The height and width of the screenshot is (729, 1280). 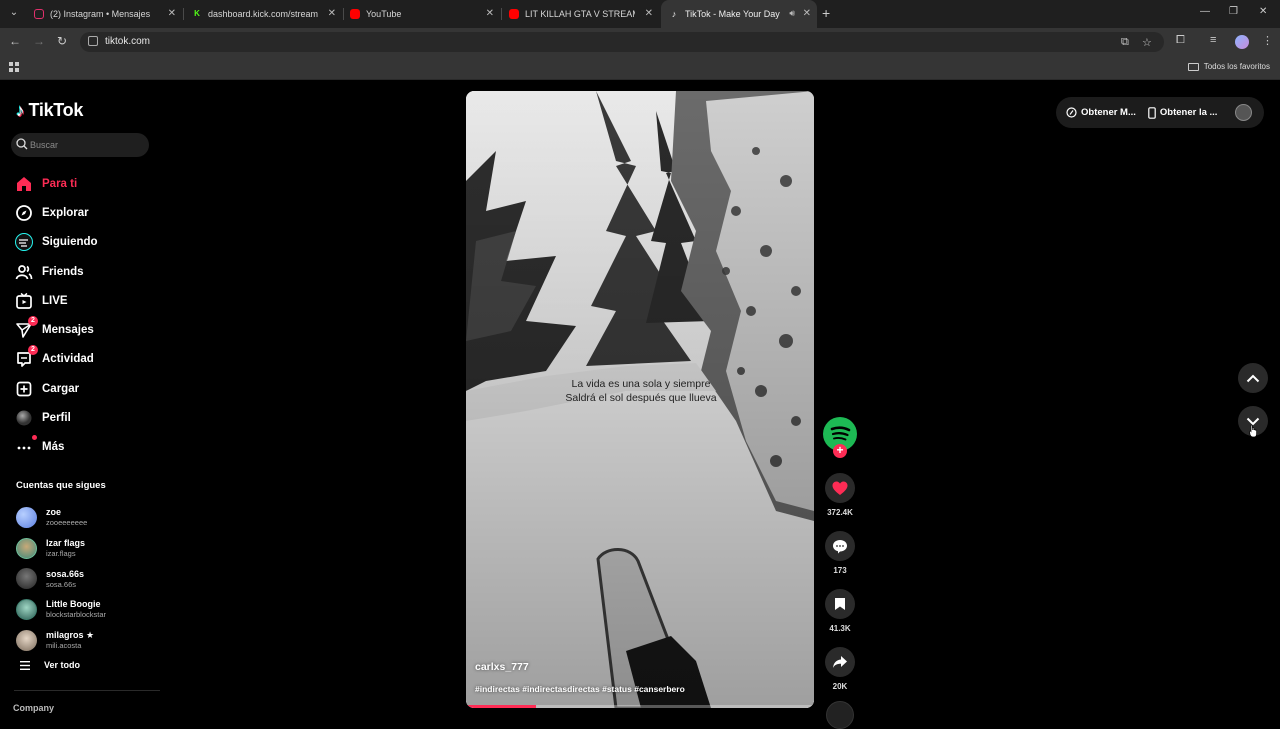 I want to click on share-action: 20K, so click(x=840, y=669).